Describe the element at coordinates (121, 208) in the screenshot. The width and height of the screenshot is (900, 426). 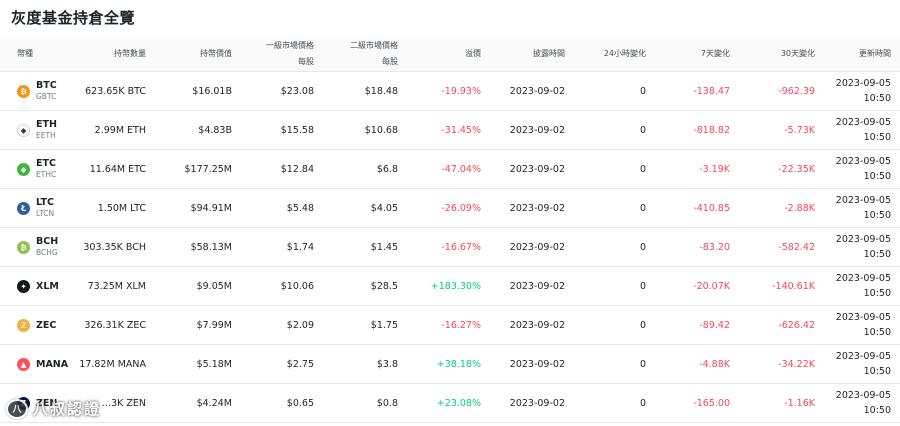
I see `holding-amount: 1.50M LTC` at that location.